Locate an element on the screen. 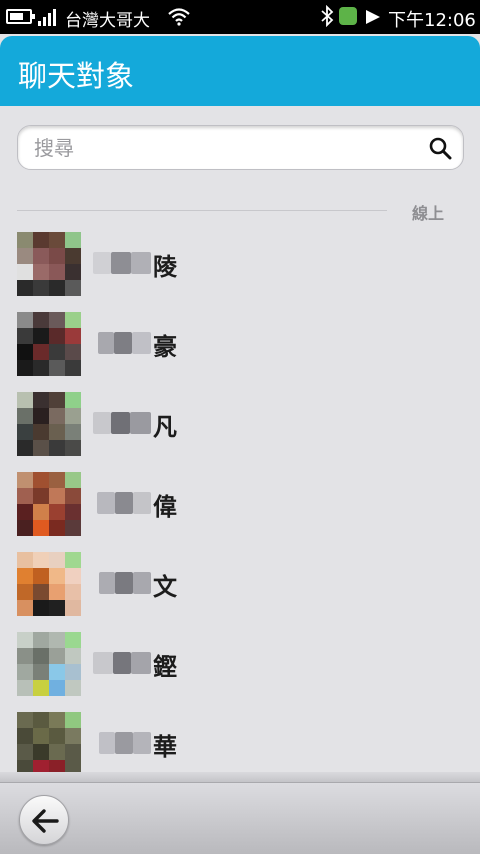  app-header: 聊天對象 is located at coordinates (240, 71).